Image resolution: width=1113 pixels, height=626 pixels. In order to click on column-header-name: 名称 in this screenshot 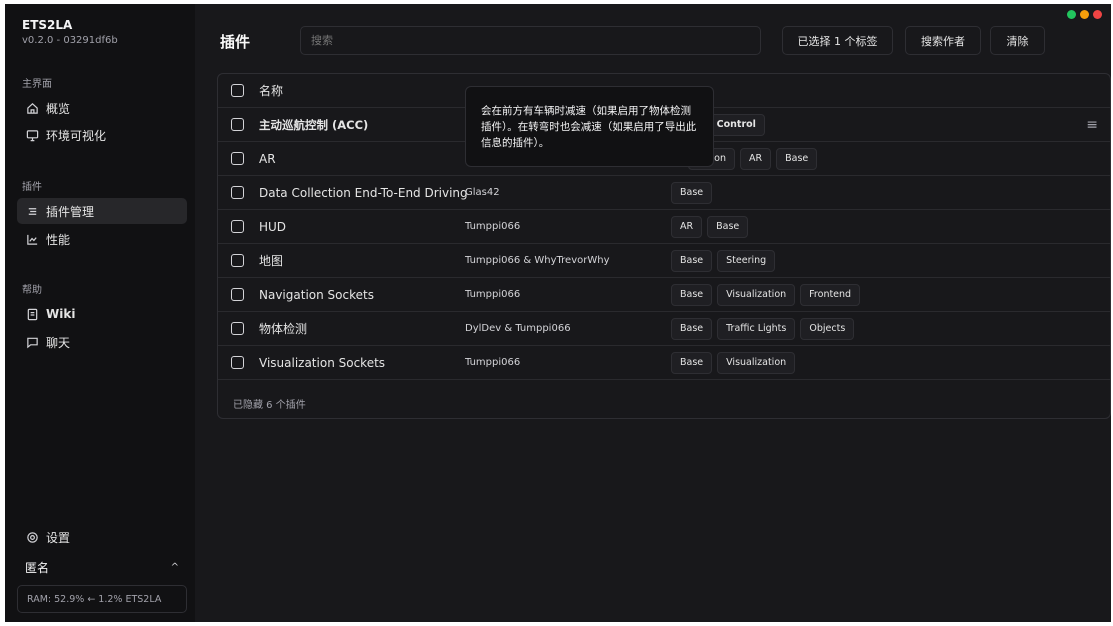, I will do `click(271, 91)`.